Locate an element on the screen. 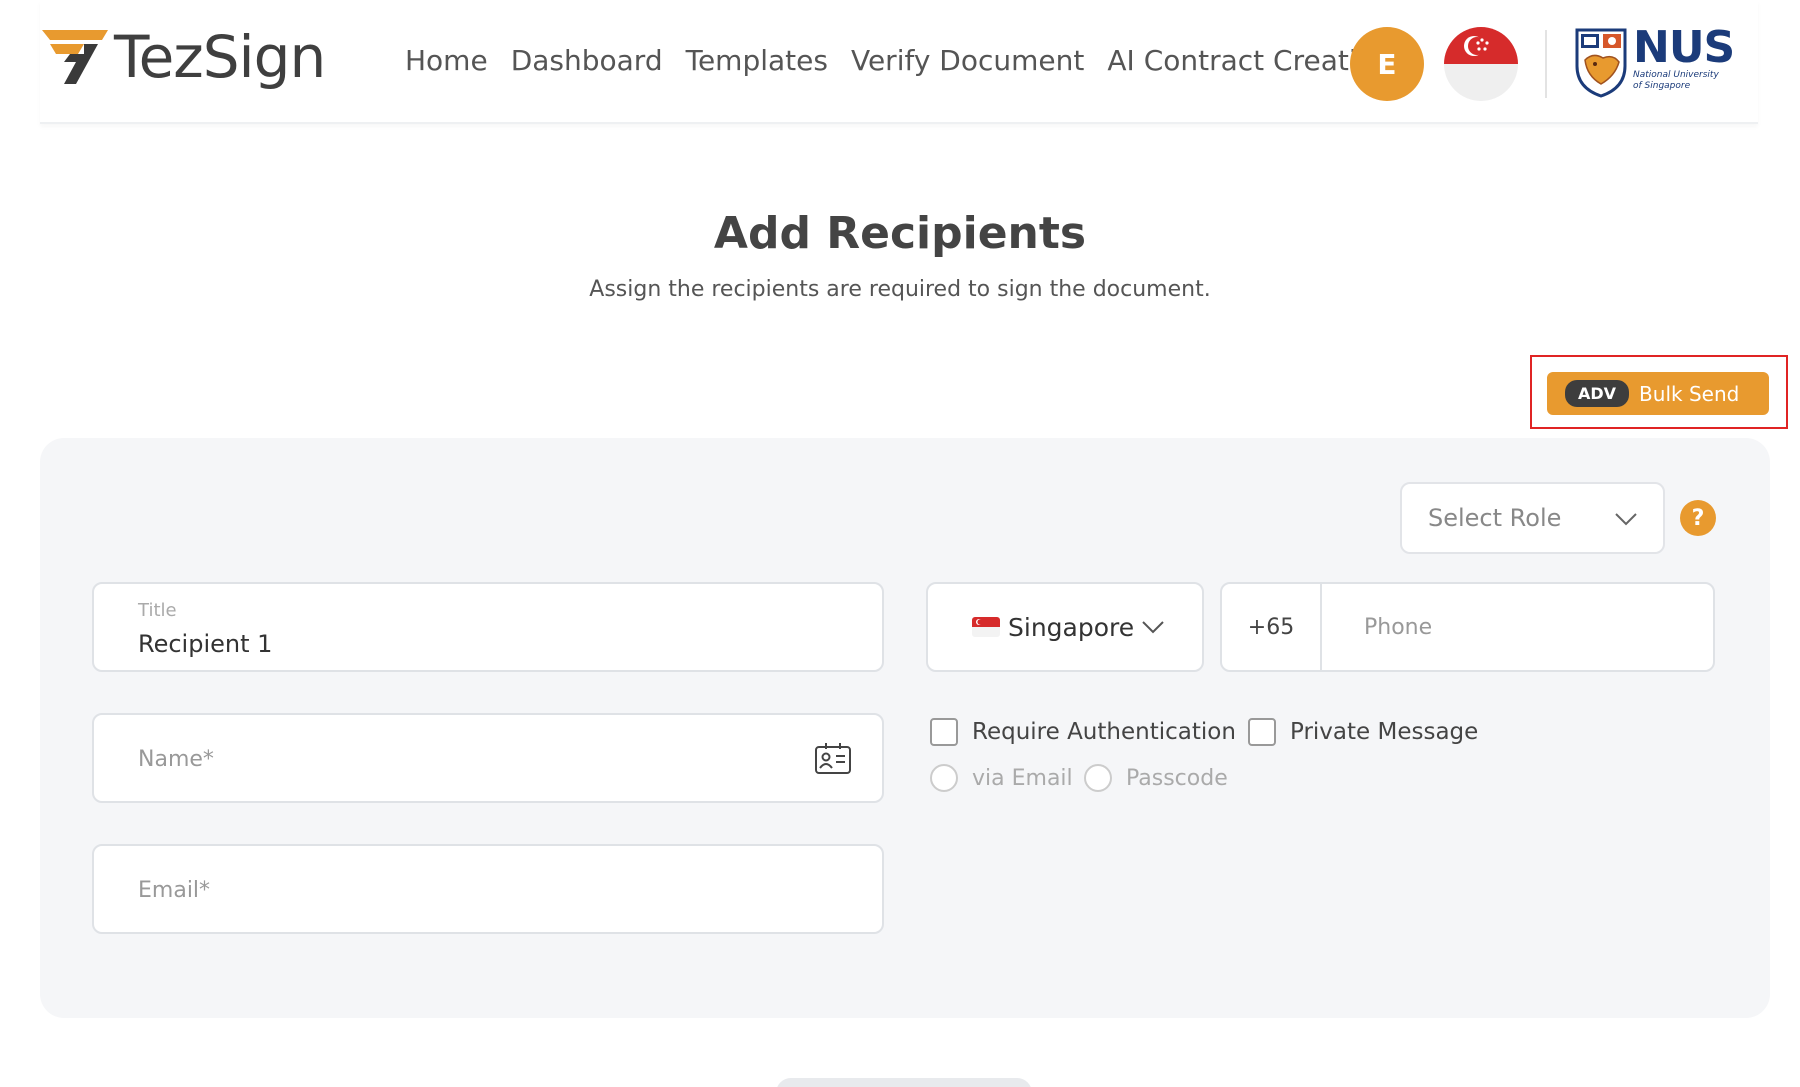 This screenshot has height=1087, width=1800. help-icon: ? is located at coordinates (1698, 518).